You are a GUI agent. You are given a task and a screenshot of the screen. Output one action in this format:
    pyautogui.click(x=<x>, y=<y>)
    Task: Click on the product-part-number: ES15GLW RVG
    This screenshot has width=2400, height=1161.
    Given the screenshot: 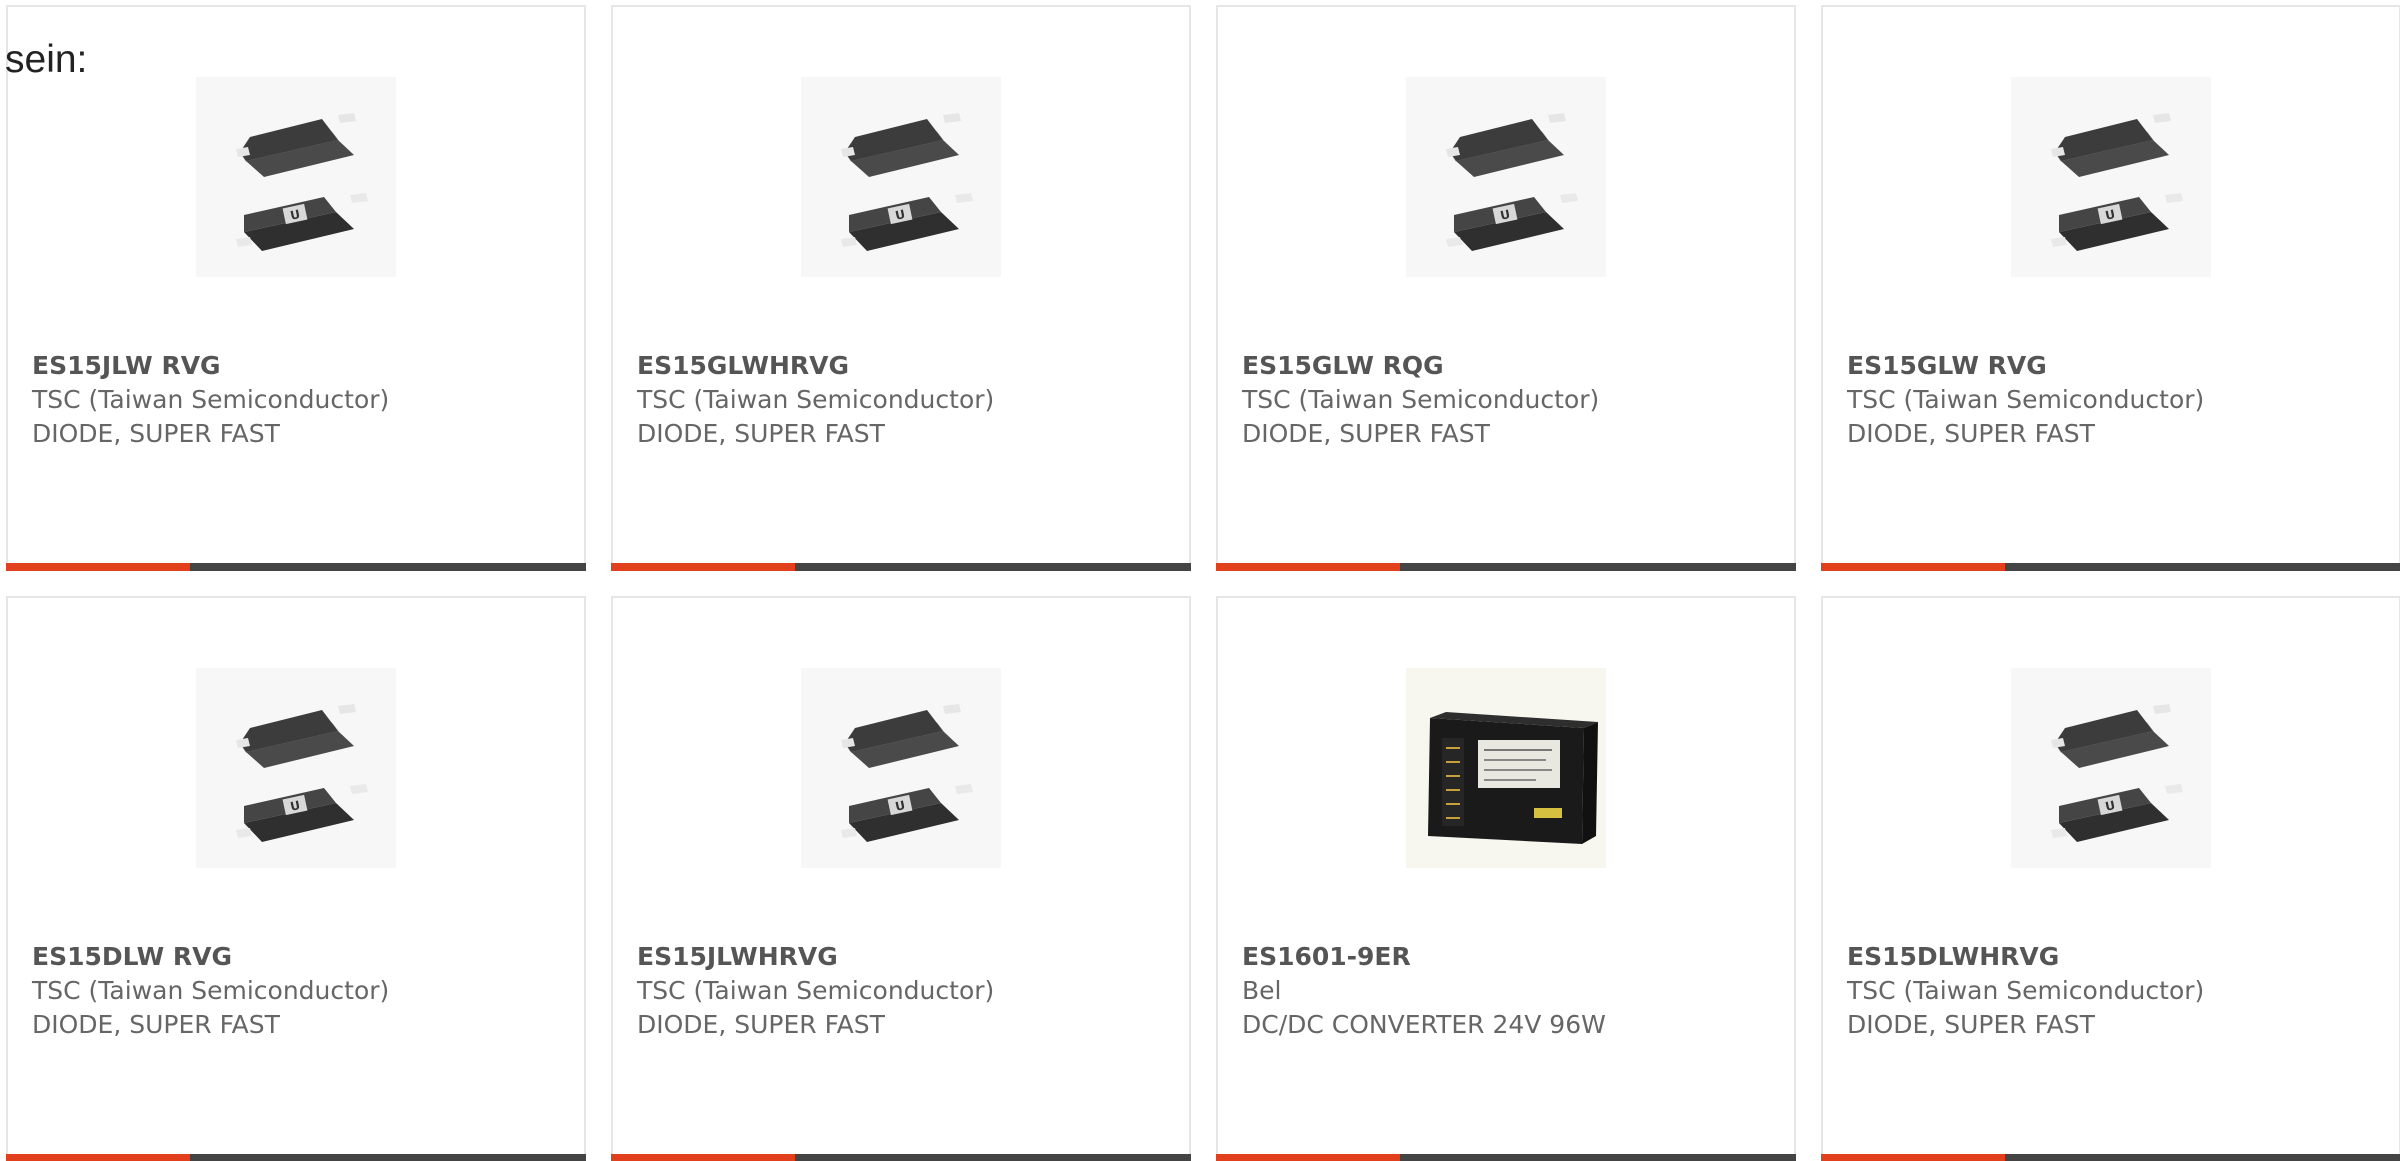 What is the action you would take?
    pyautogui.click(x=2025, y=366)
    